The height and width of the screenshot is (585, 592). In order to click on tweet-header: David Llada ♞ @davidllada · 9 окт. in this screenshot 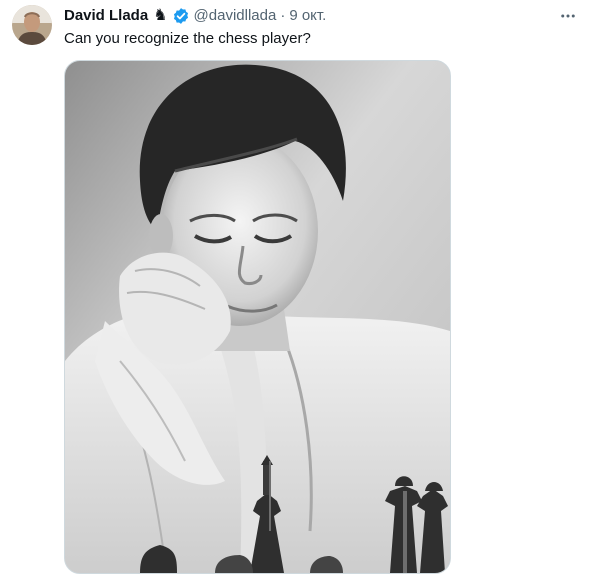, I will do `click(195, 16)`.